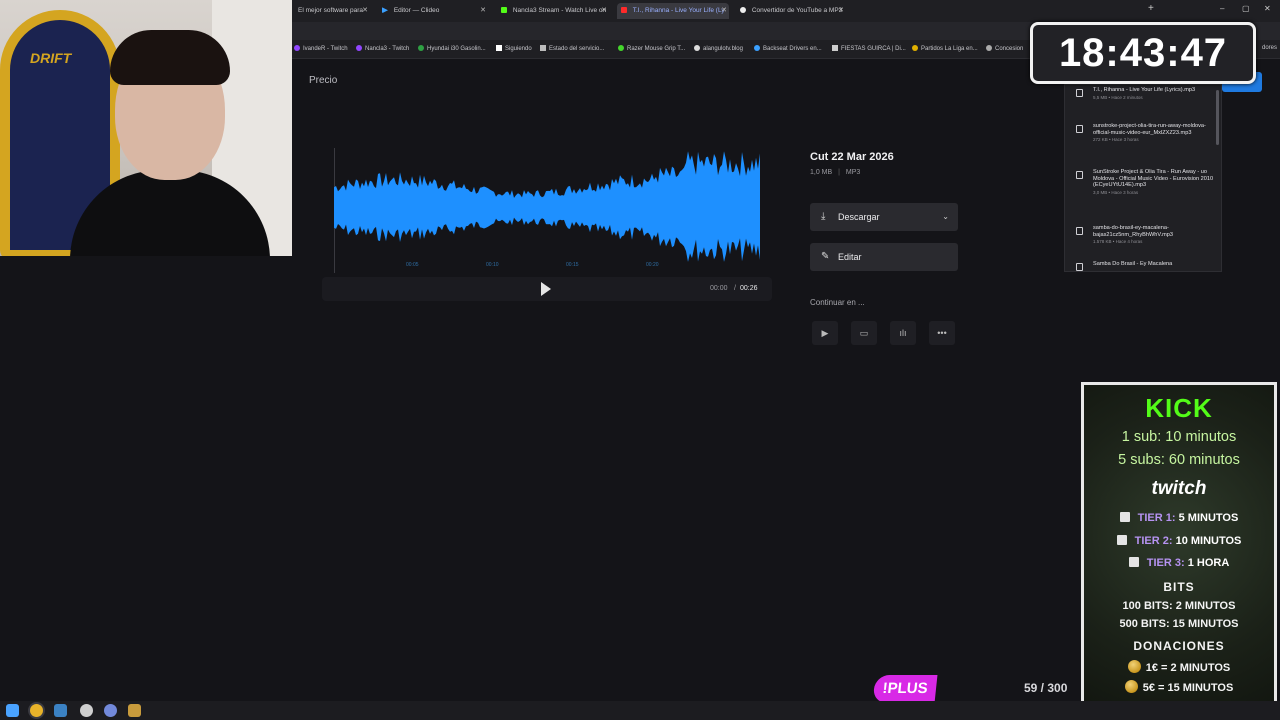 The height and width of the screenshot is (720, 1280). What do you see at coordinates (884, 217) in the screenshot?
I see `download-button: ⤓ Descargar ⌄` at bounding box center [884, 217].